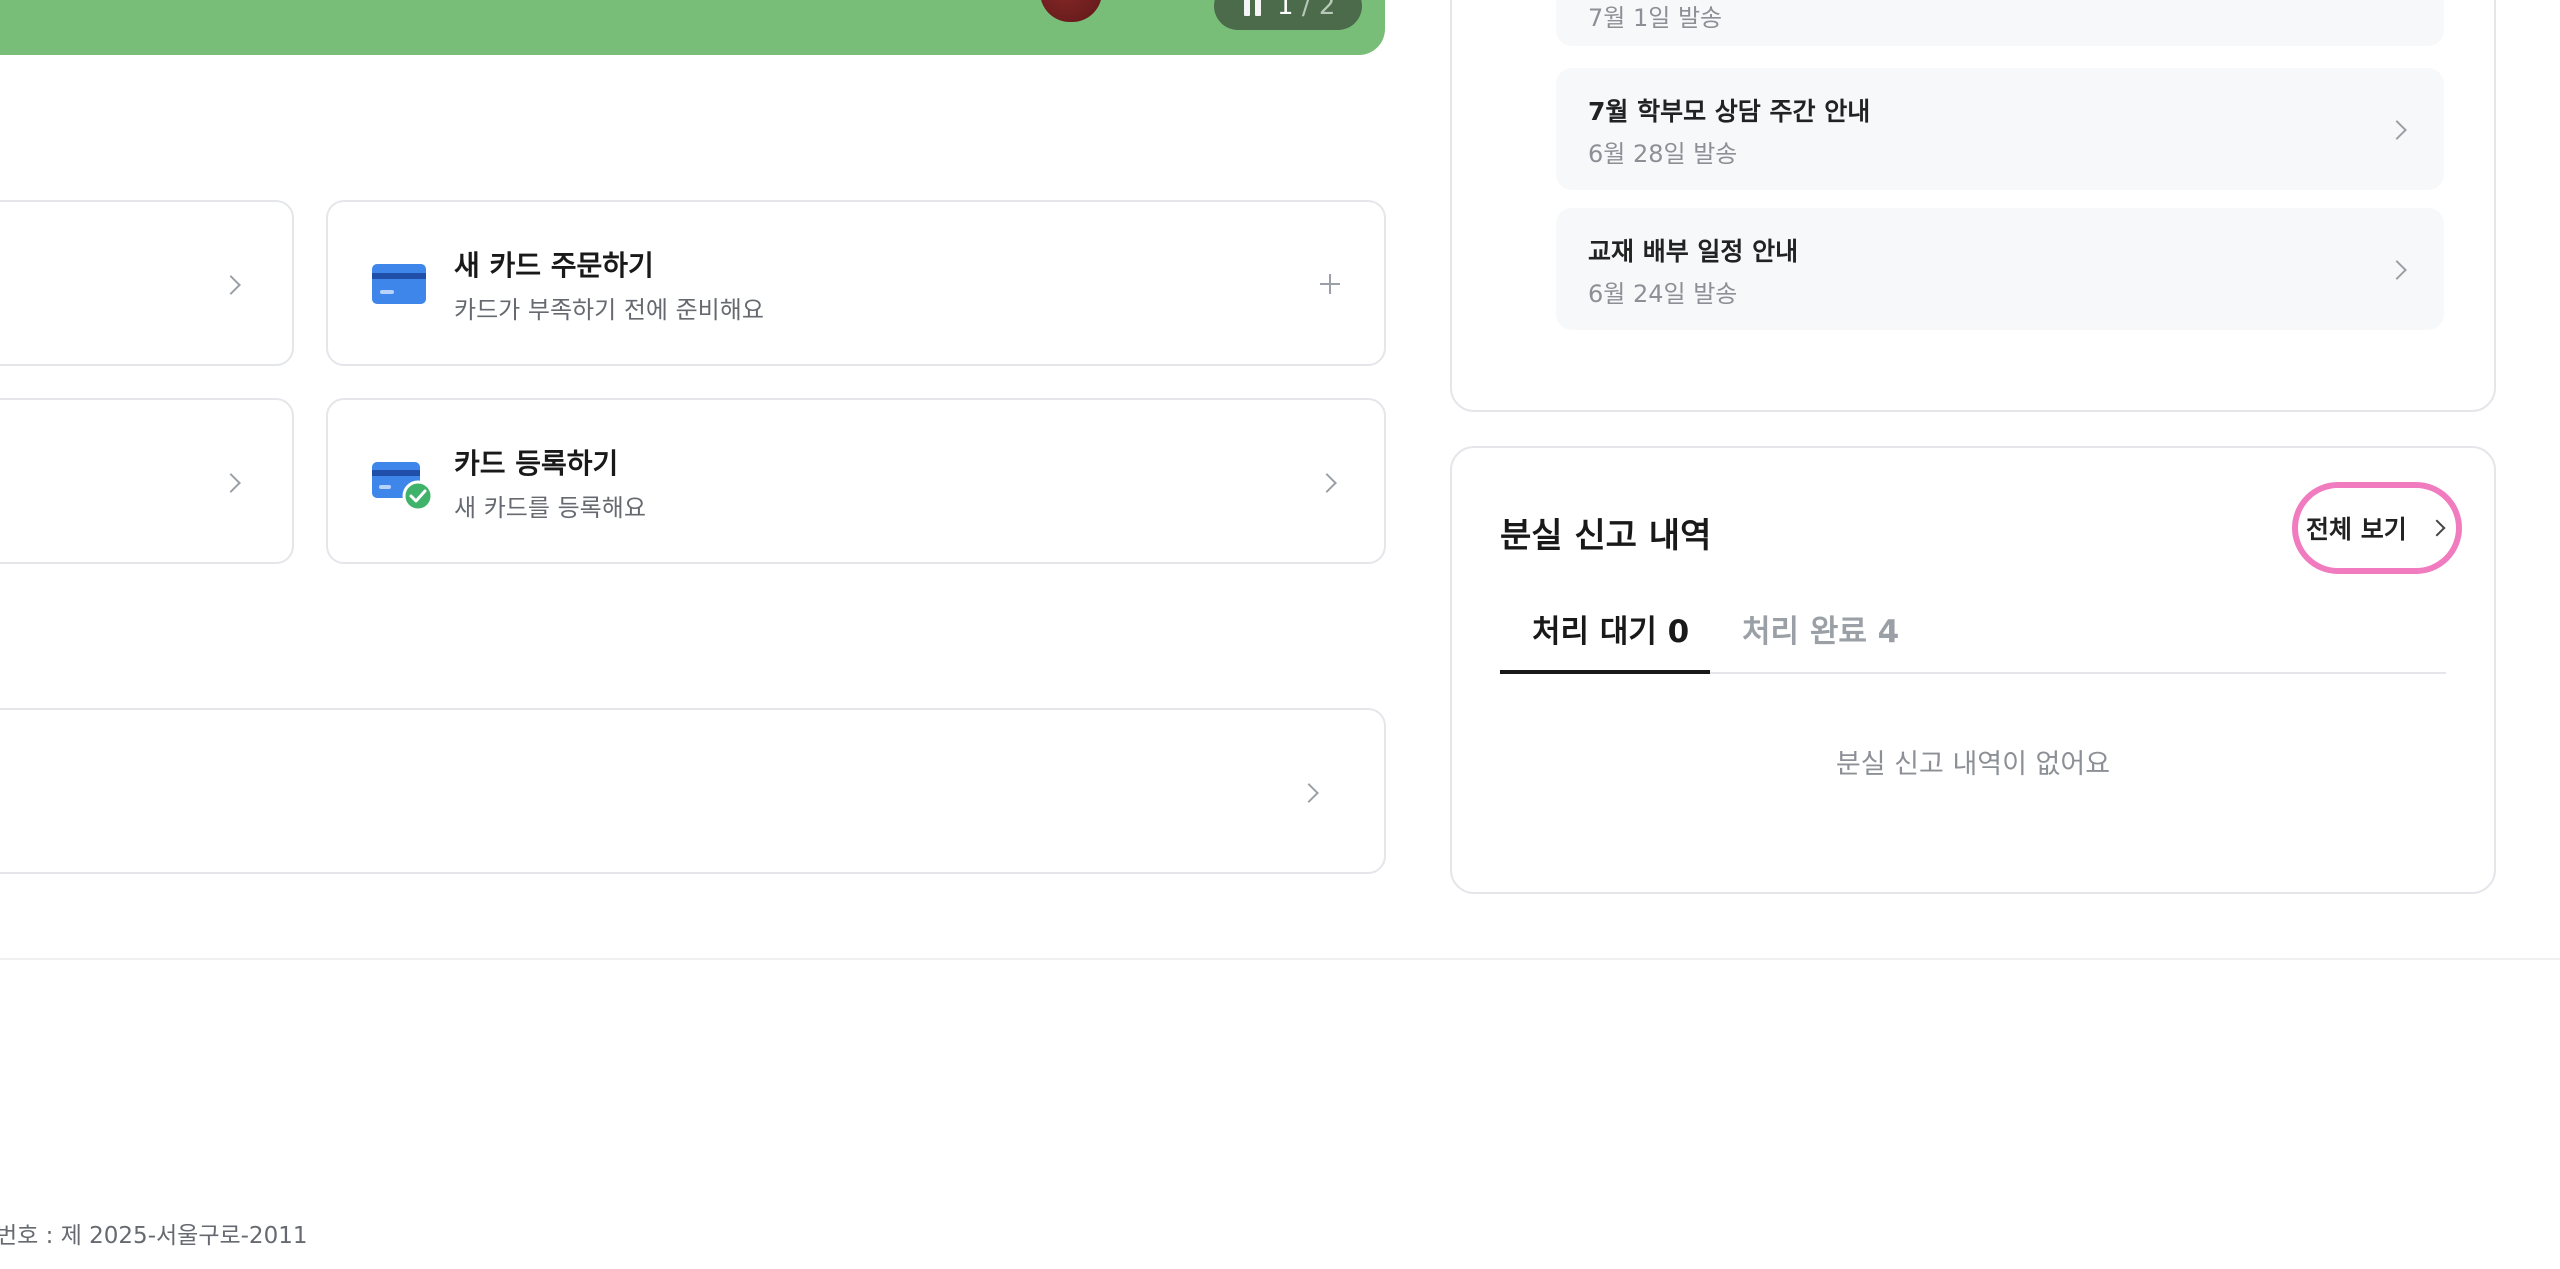  I want to click on register-card-title: 카드 등록하기, so click(536, 463).